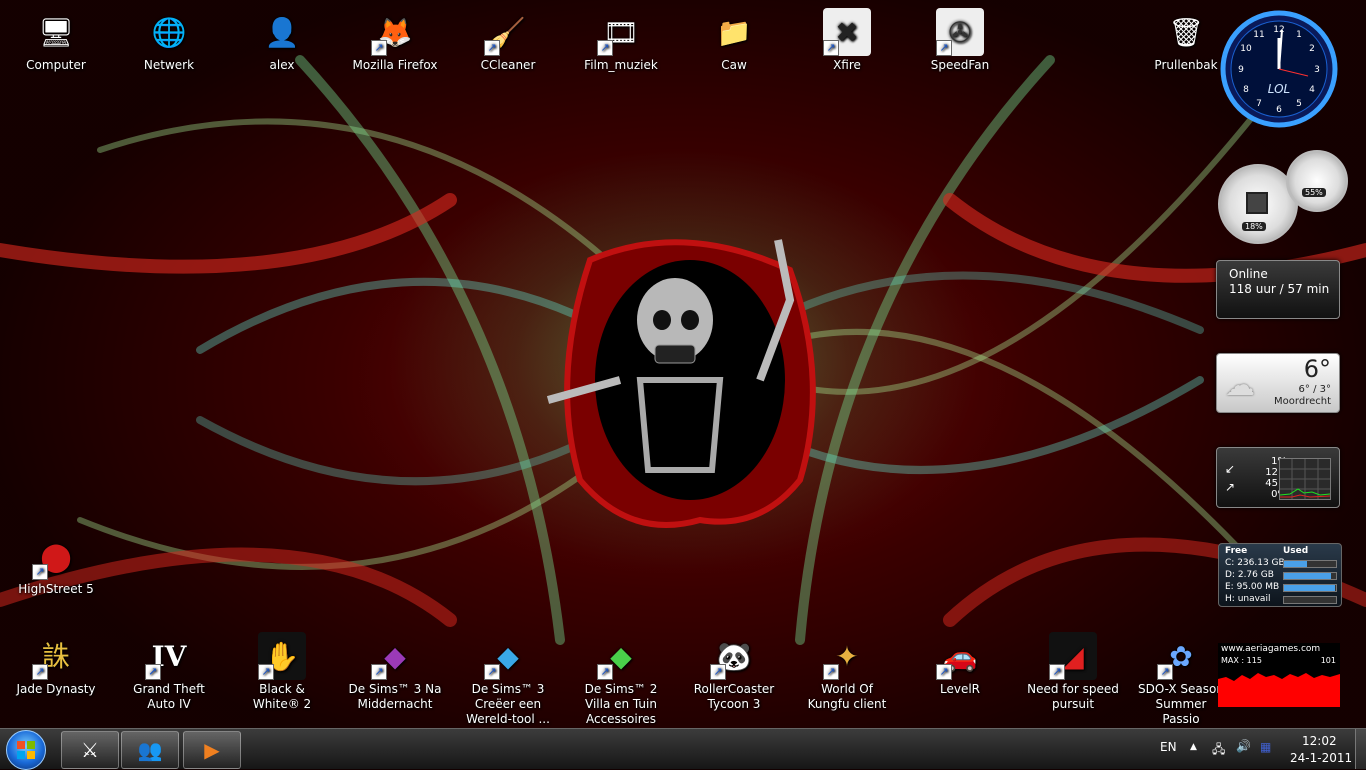 Image resolution: width=1366 pixels, height=770 pixels. Describe the element at coordinates (169, 656) in the screenshot. I see `gta-iv-icon: IV` at that location.